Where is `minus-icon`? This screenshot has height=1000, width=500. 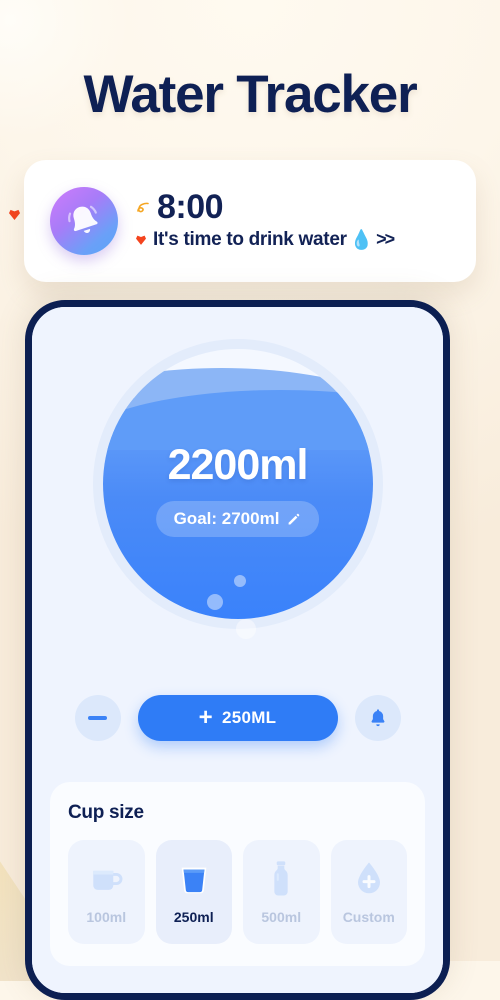 minus-icon is located at coordinates (97, 718).